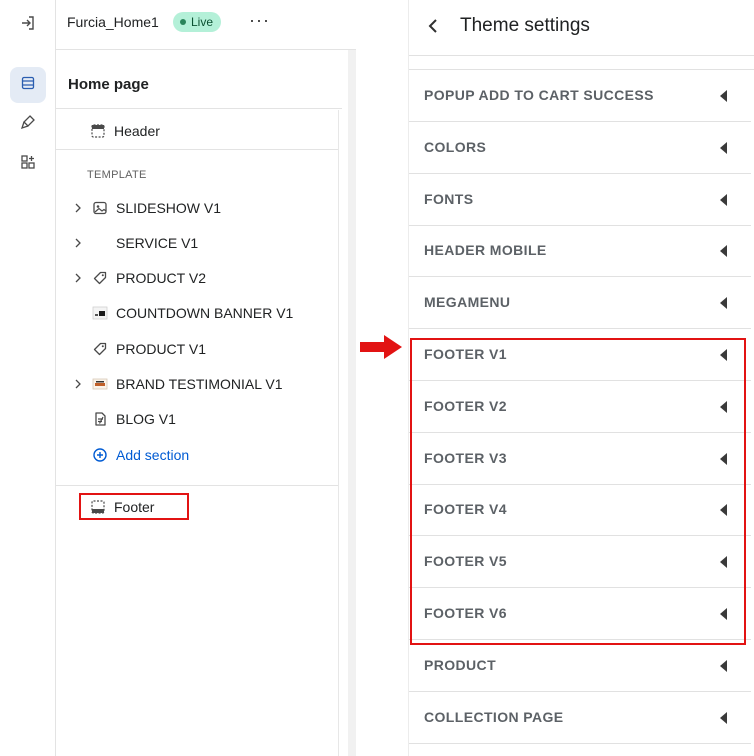  Describe the element at coordinates (137, 131) in the screenshot. I see `section-item-label: Header` at that location.